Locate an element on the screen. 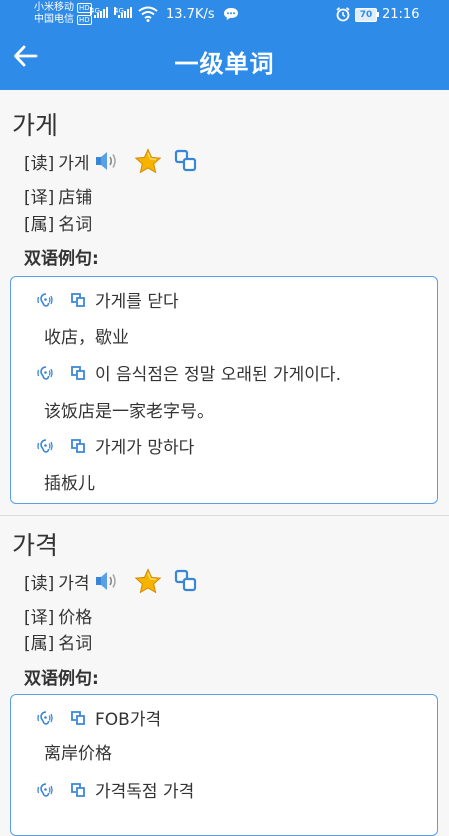 The width and height of the screenshot is (449, 836). reading-row: [读] 가격 is located at coordinates (111, 581).